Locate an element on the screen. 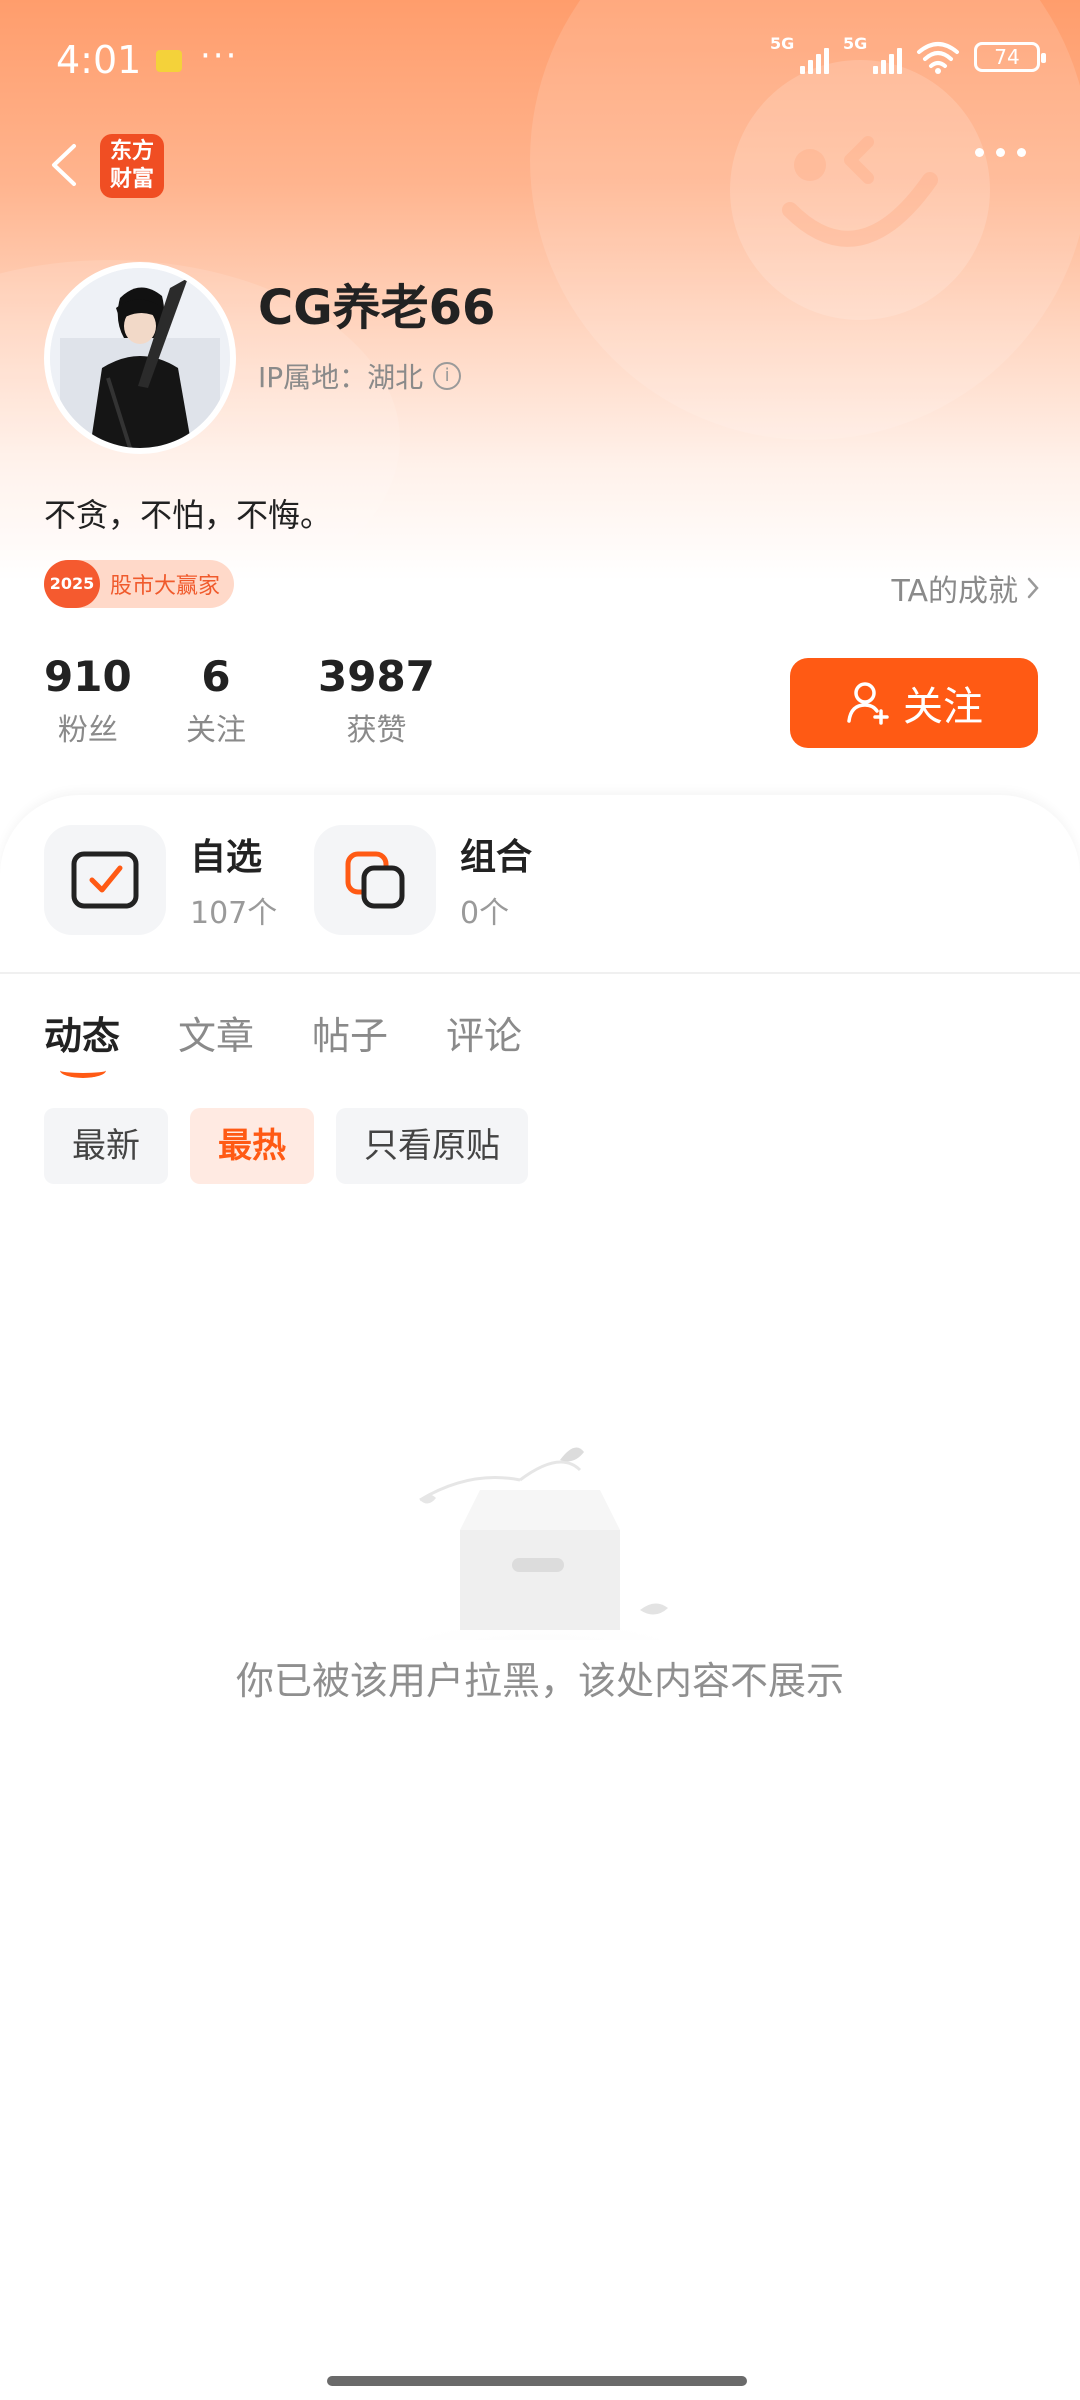  avatar is located at coordinates (140, 358).